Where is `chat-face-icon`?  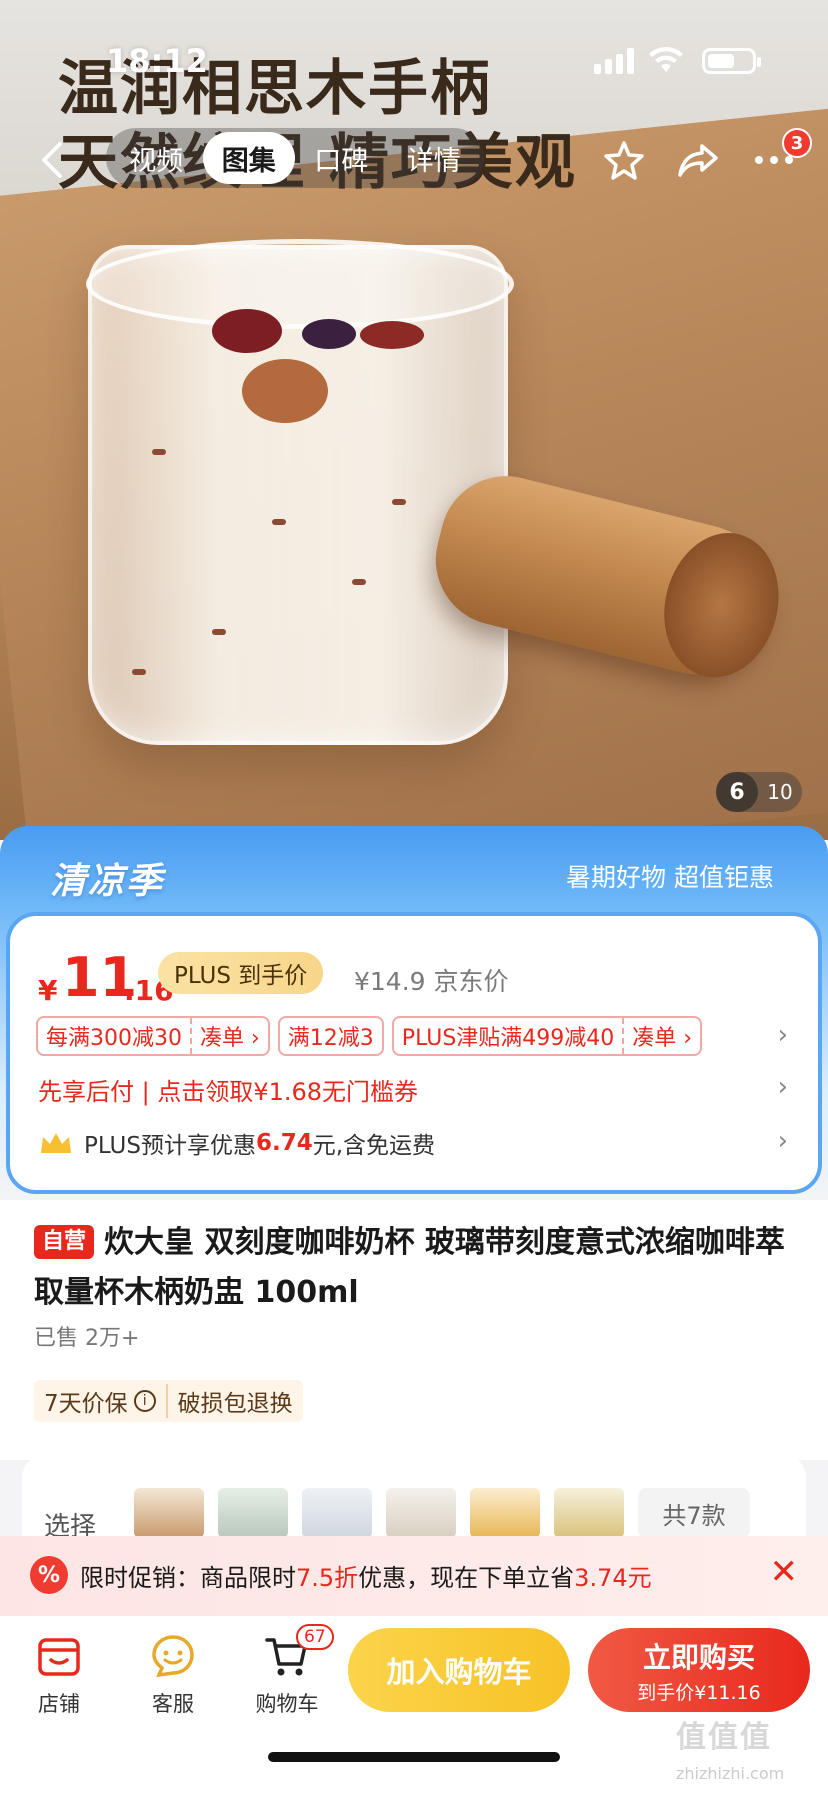
chat-face-icon is located at coordinates (173, 1656).